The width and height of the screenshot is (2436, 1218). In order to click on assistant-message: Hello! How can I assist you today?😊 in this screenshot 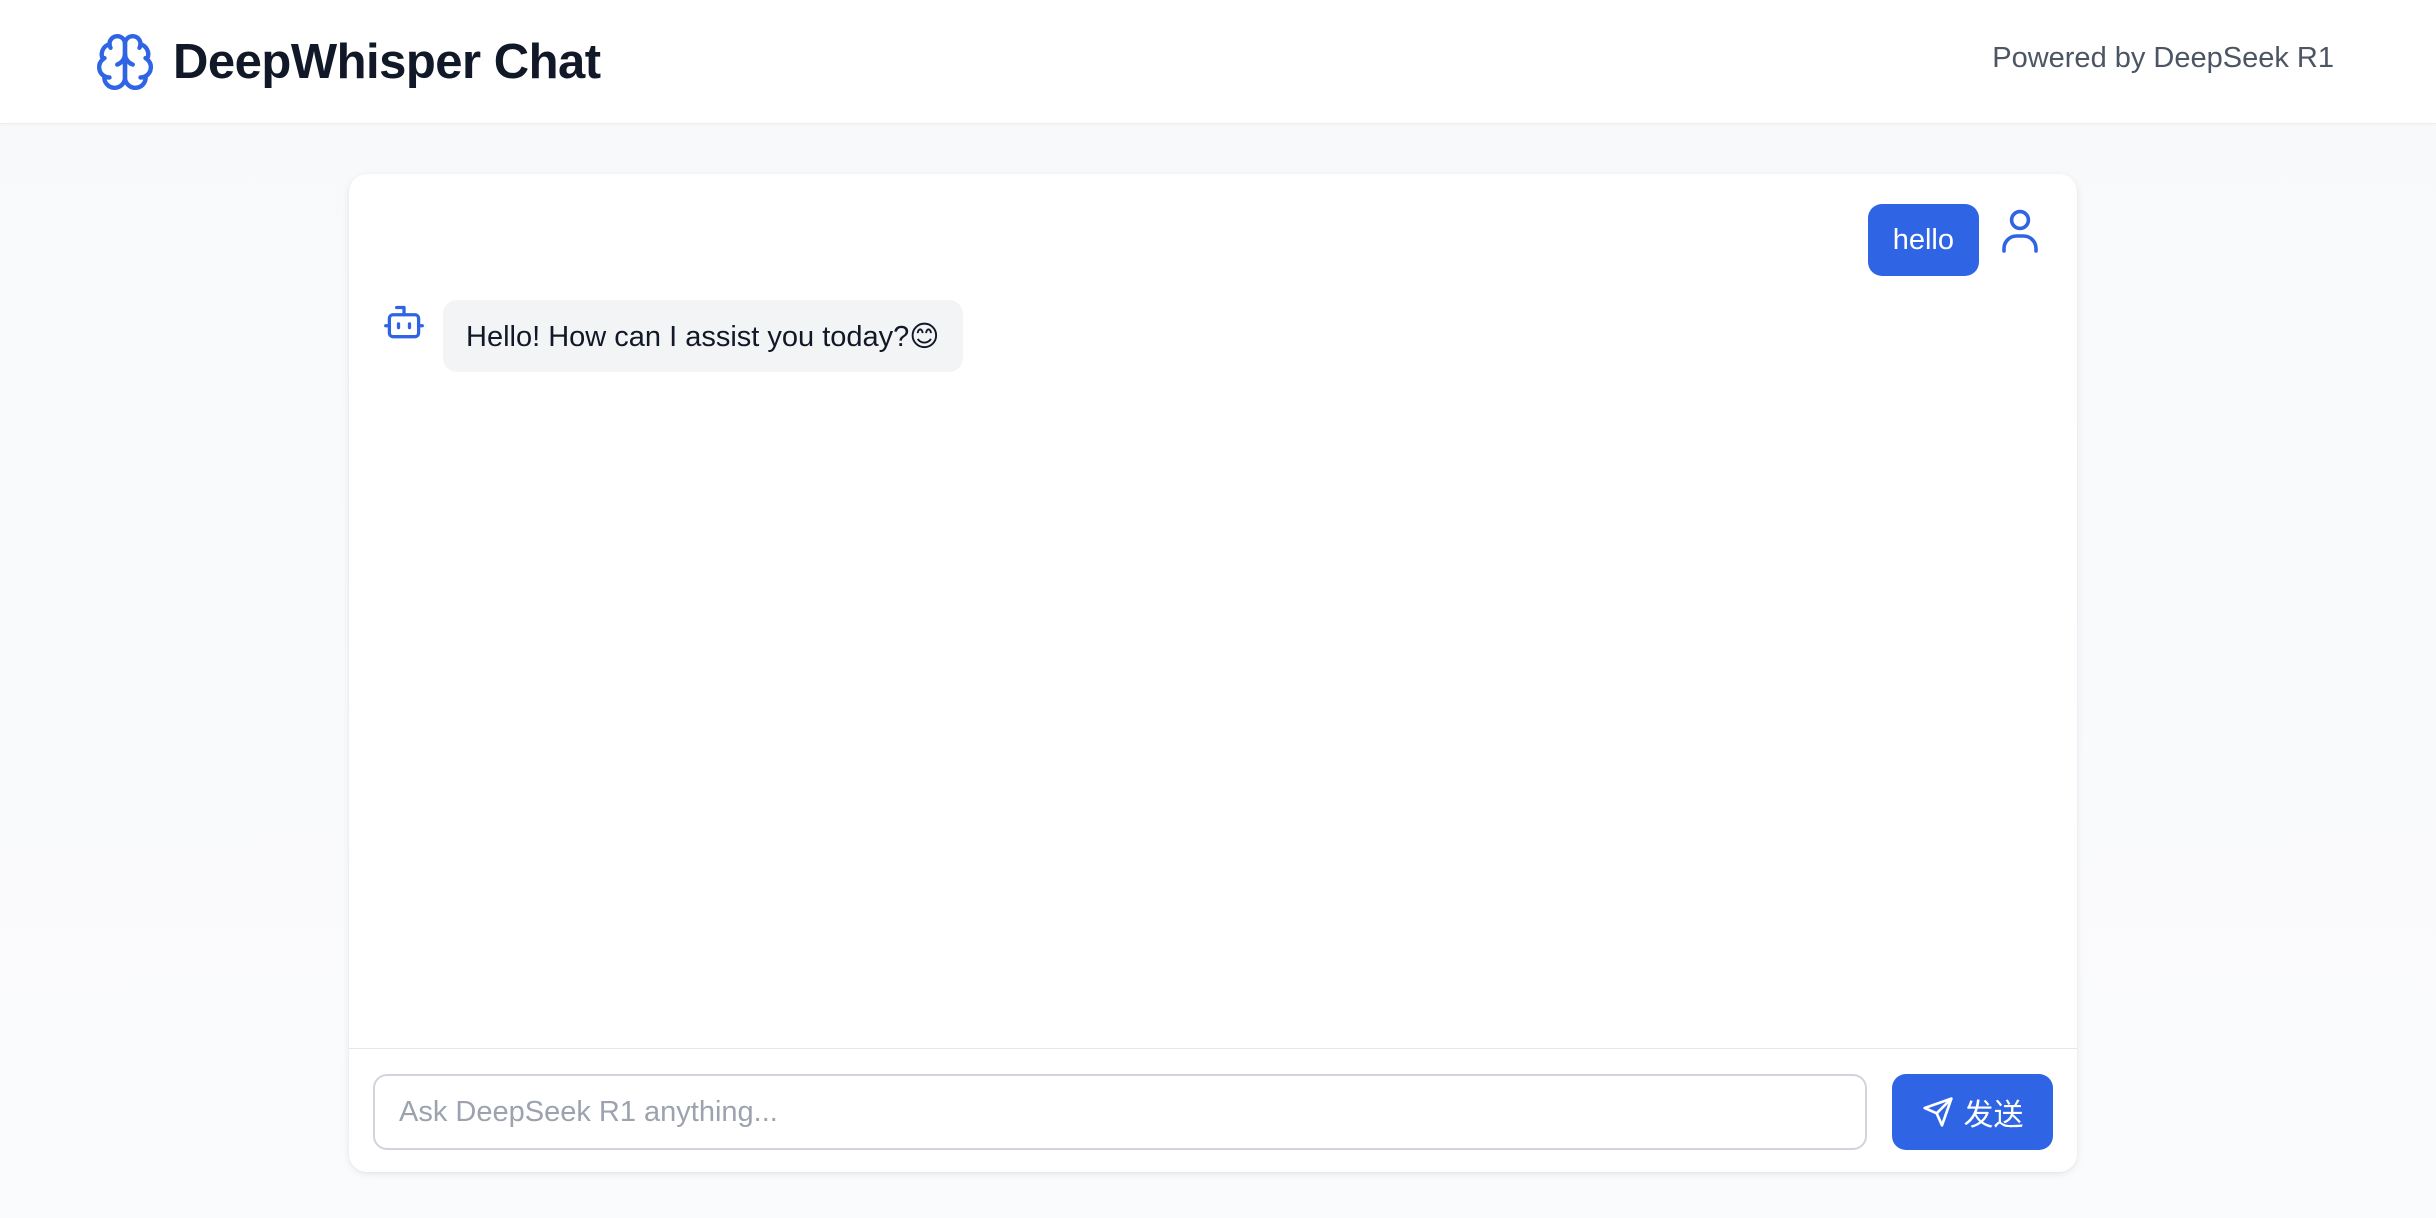, I will do `click(672, 336)`.